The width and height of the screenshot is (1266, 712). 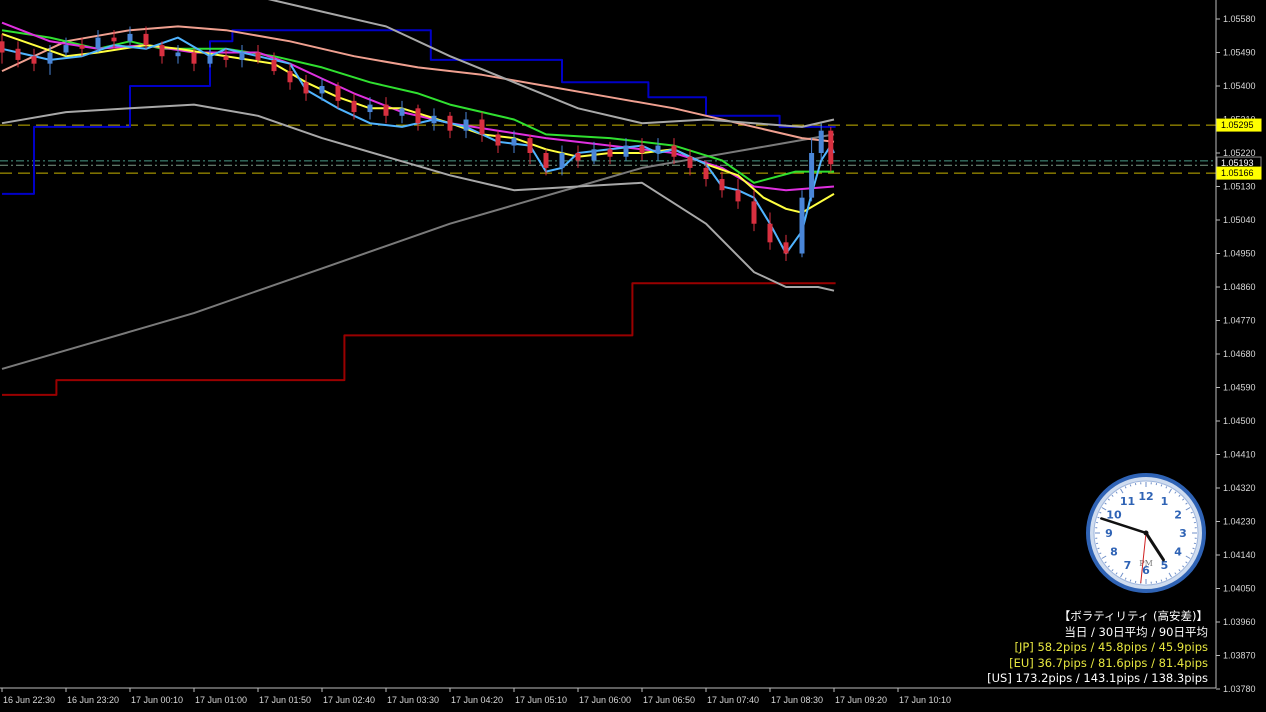 What do you see at coordinates (1239, 254) in the screenshot?
I see `y-tick-label: 1.04950` at bounding box center [1239, 254].